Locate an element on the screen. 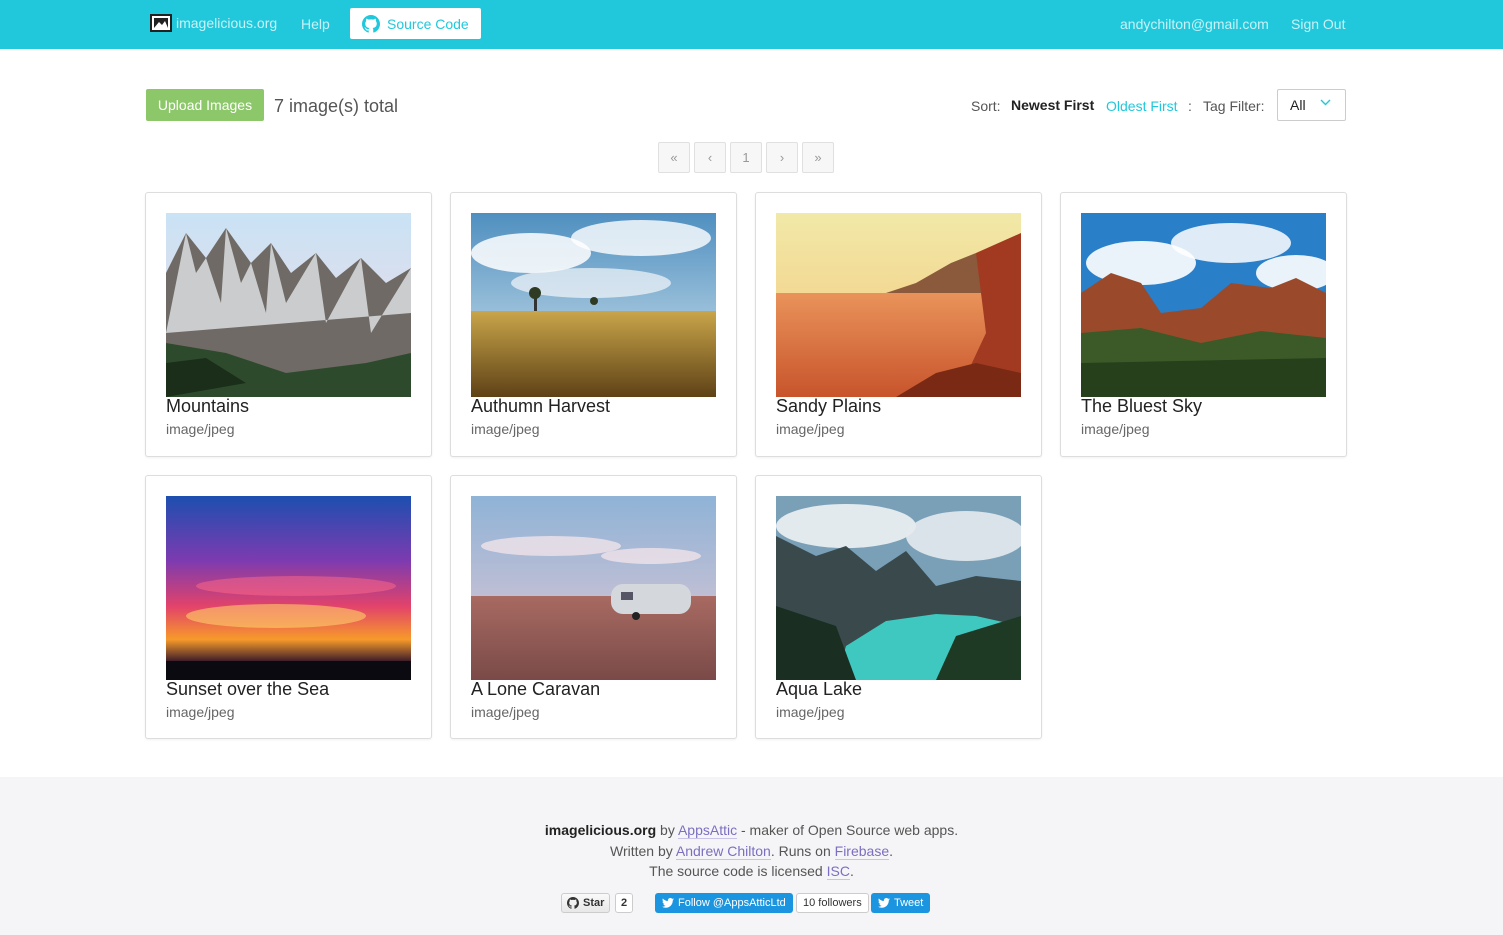  twitter-followers-count: 10 followers is located at coordinates (832, 903).